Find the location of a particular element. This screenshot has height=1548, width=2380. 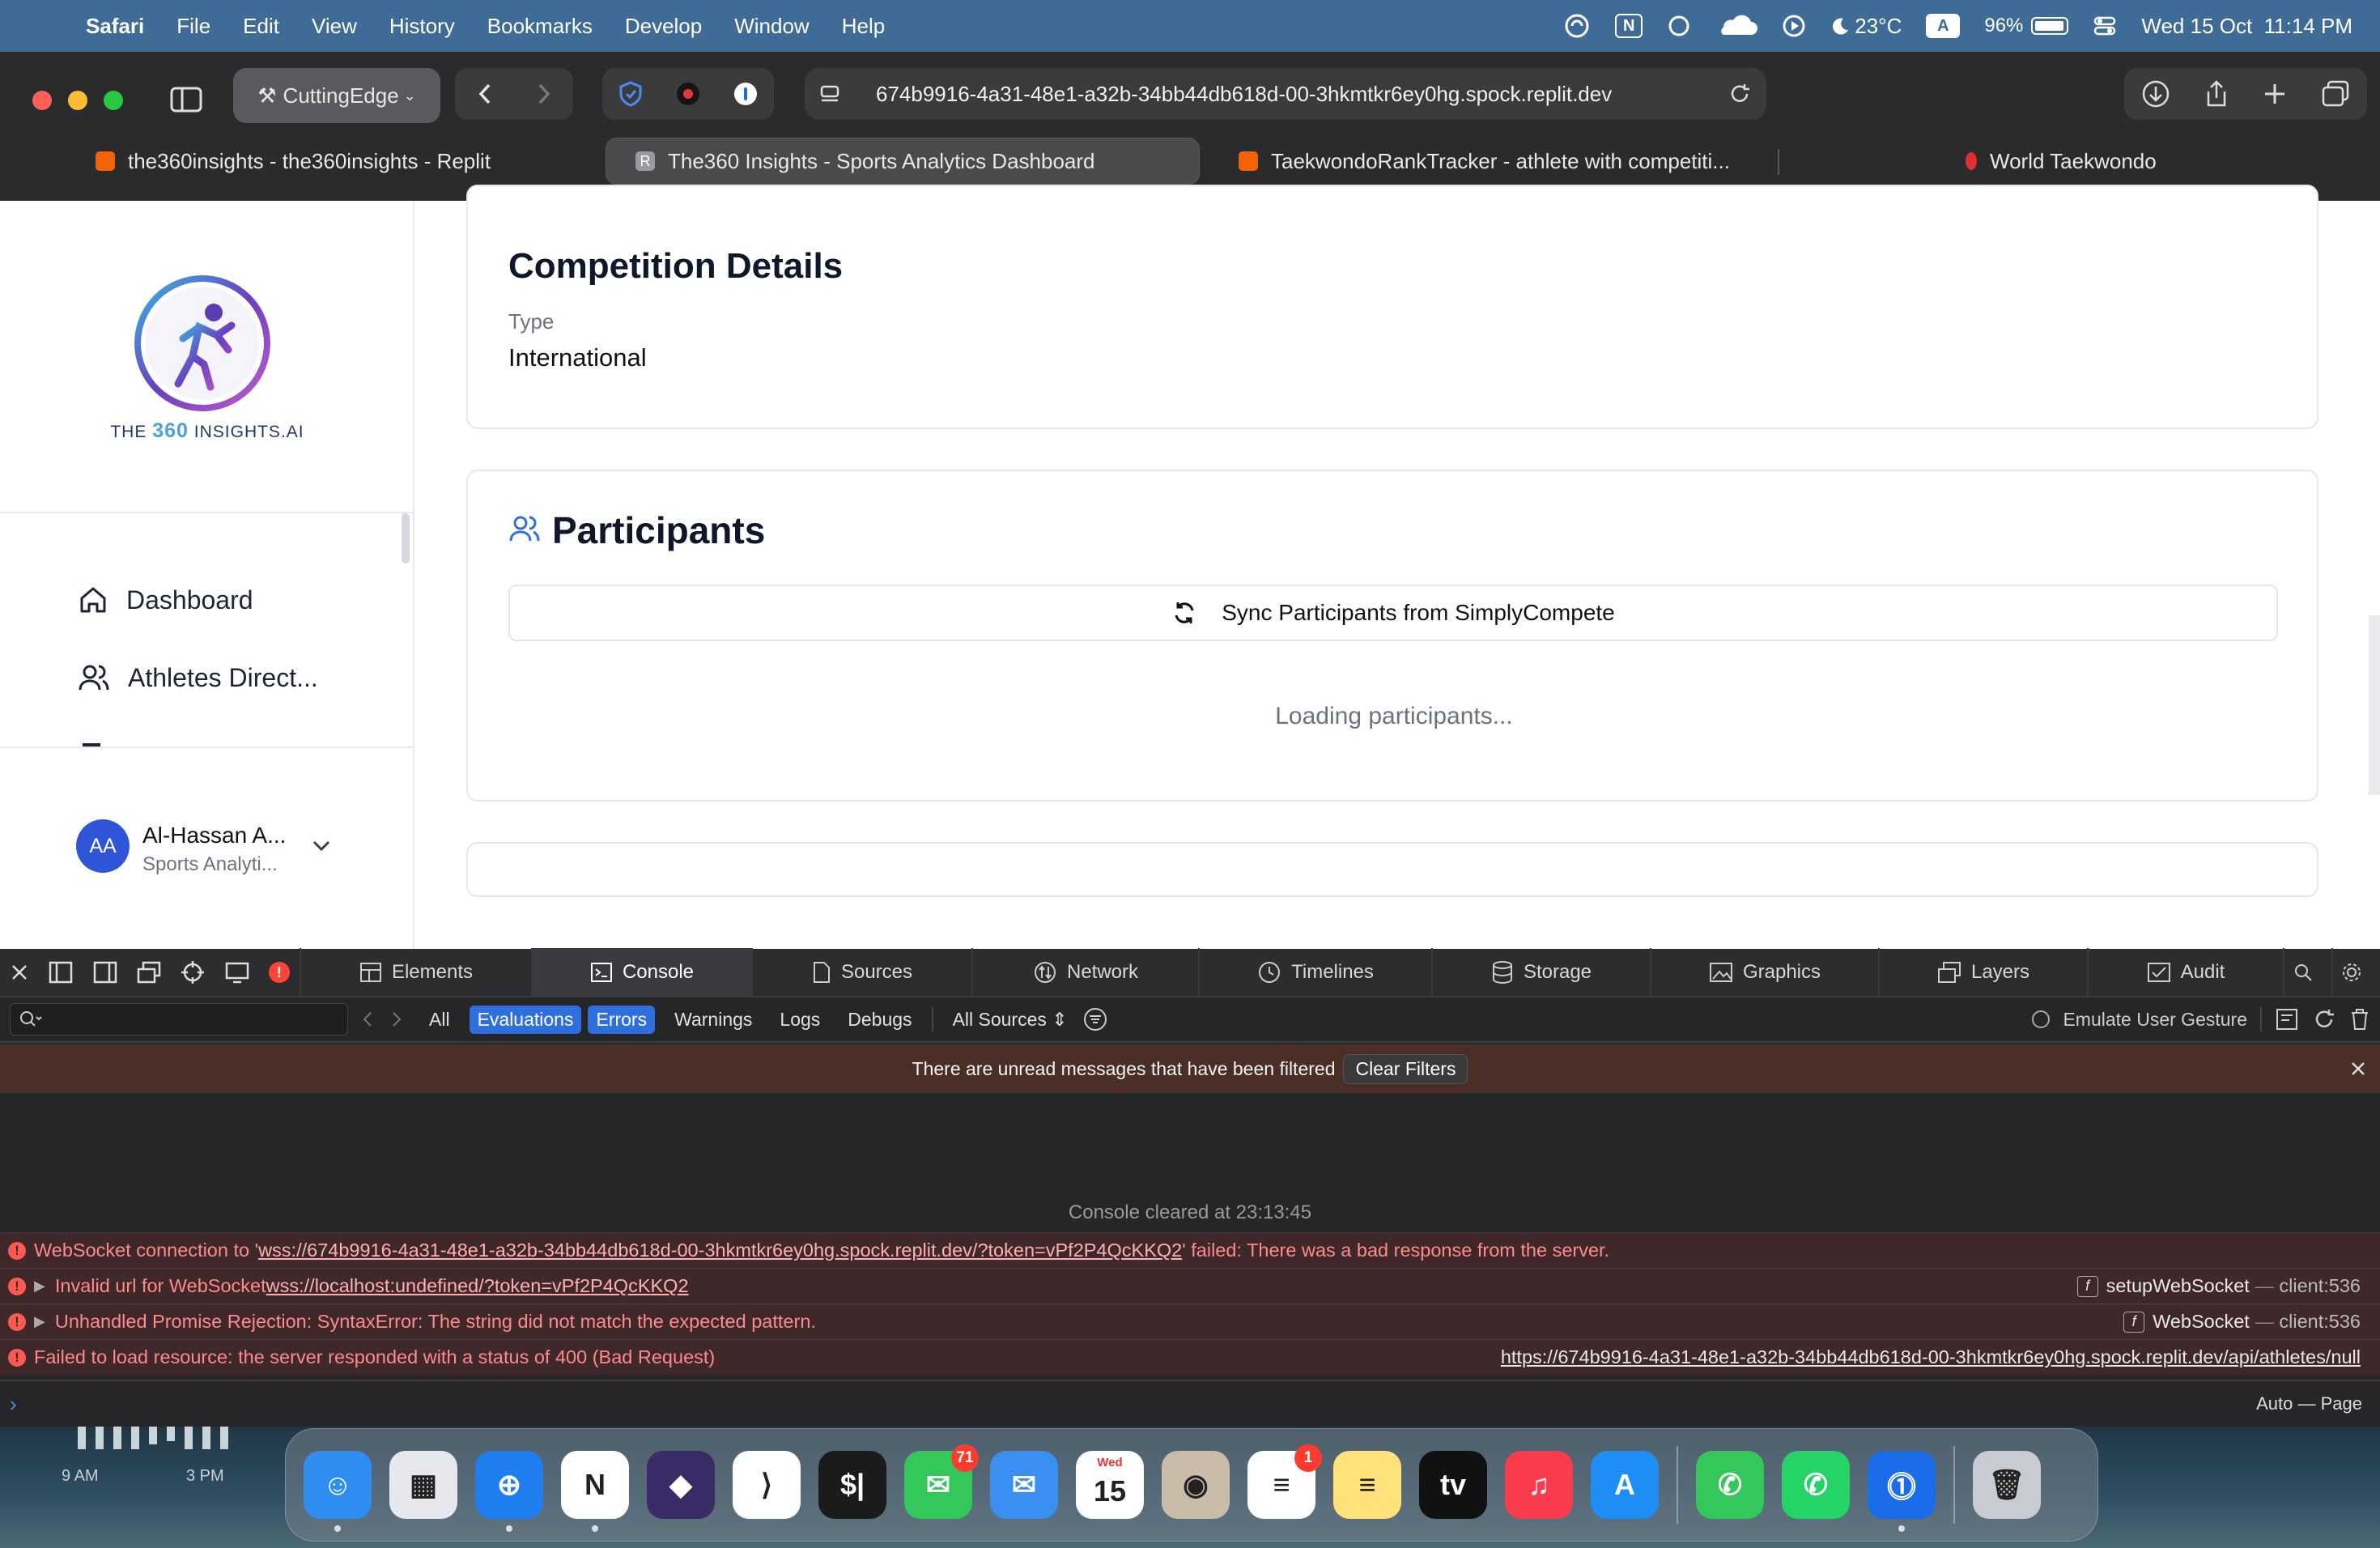

close-window-button is located at coordinates (42, 100).